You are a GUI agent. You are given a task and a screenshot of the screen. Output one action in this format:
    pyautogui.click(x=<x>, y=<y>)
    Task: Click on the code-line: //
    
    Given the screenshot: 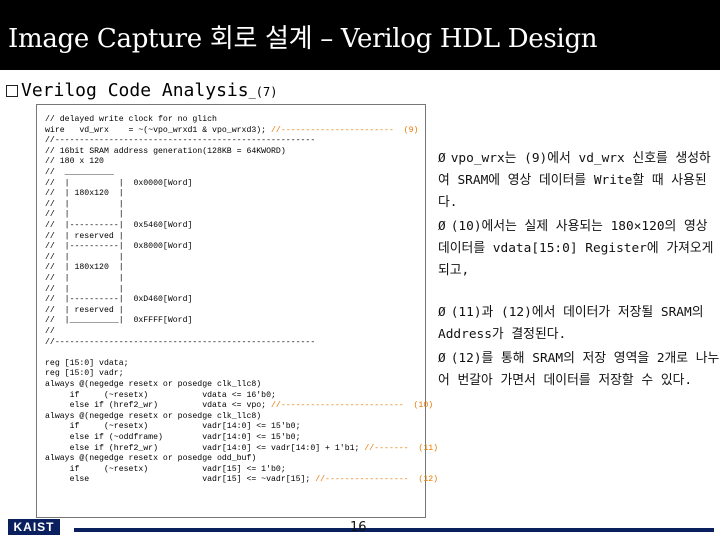 What is the action you would take?
    pyautogui.click(x=50, y=331)
    